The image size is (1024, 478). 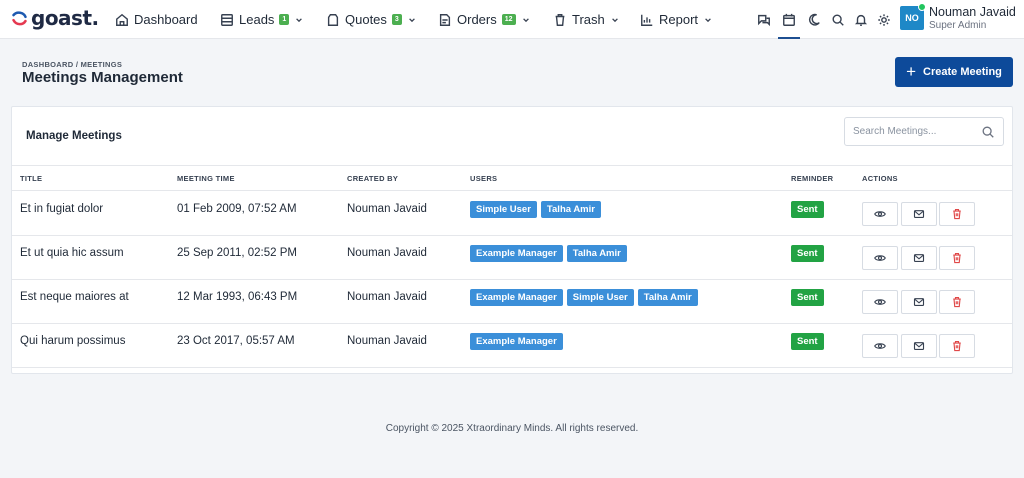 What do you see at coordinates (789, 20) in the screenshot?
I see `calendar-button` at bounding box center [789, 20].